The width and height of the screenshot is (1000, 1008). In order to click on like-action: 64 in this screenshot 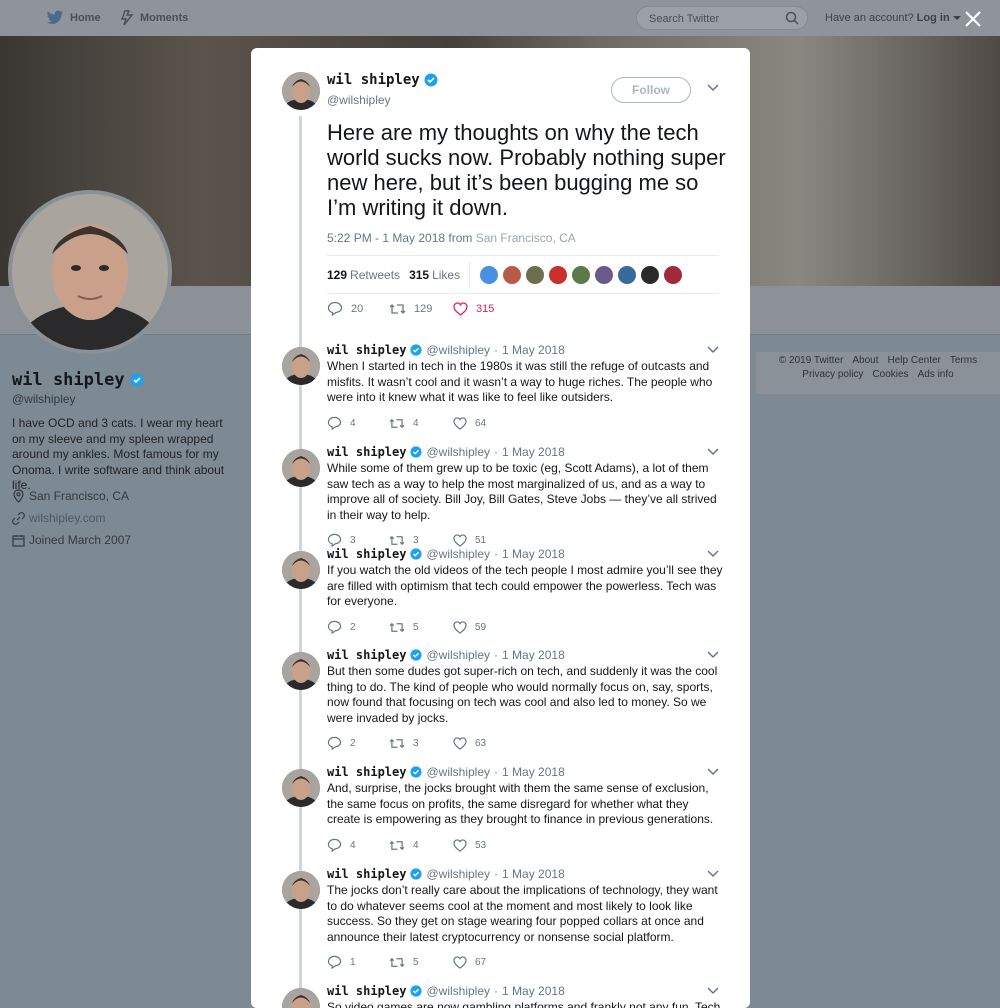, I will do `click(469, 423)`.